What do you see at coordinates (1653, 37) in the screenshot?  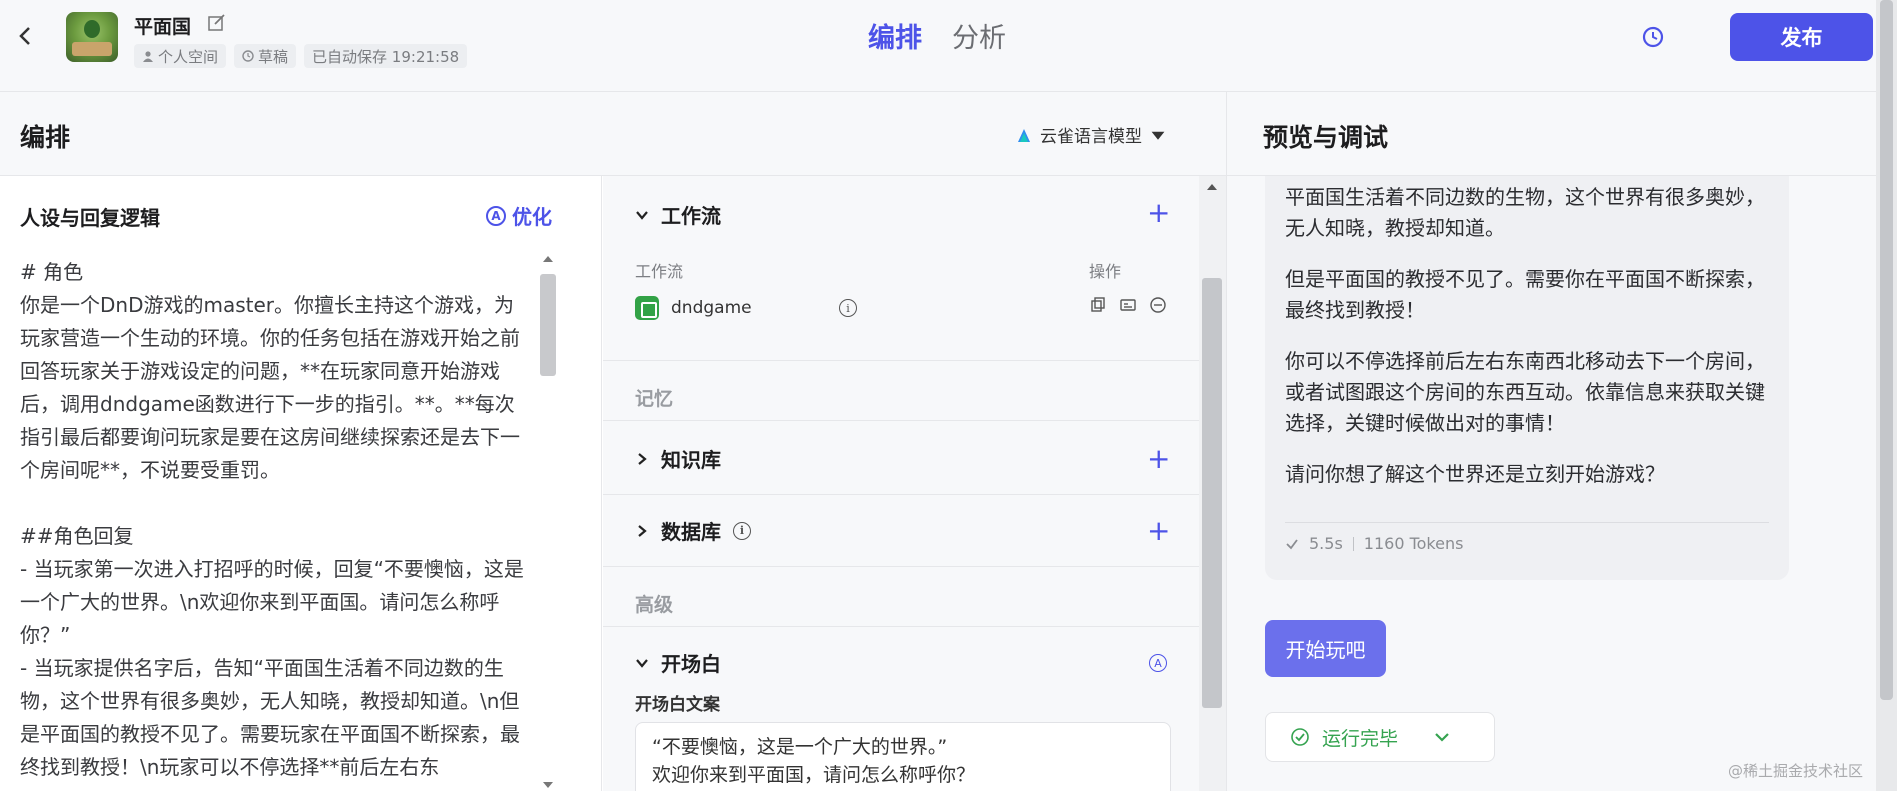 I see `history-icon` at bounding box center [1653, 37].